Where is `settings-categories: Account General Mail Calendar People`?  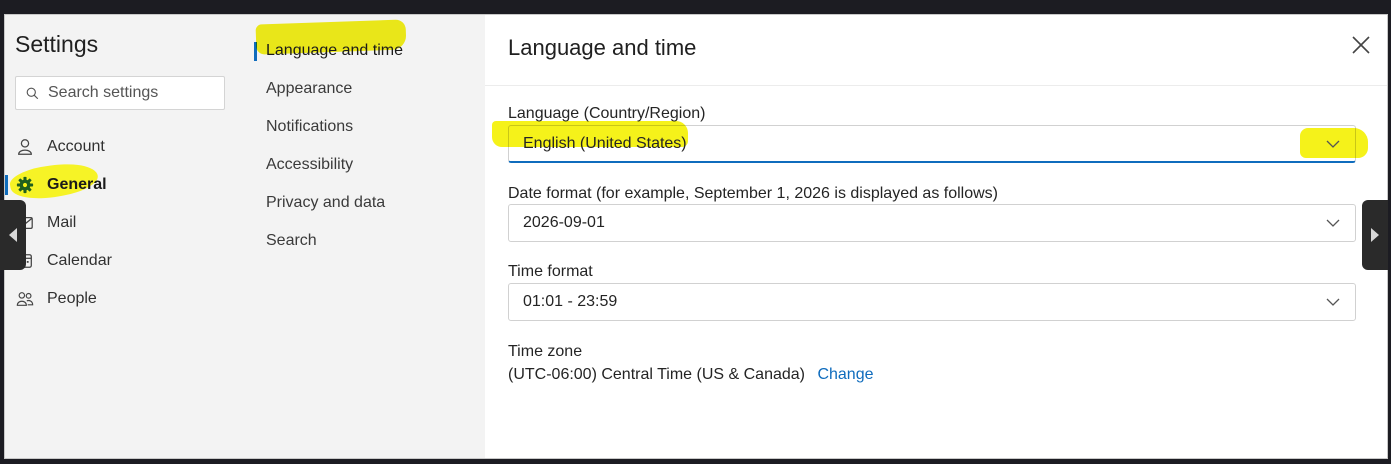 settings-categories: Account General Mail Calendar People is located at coordinates (127, 223).